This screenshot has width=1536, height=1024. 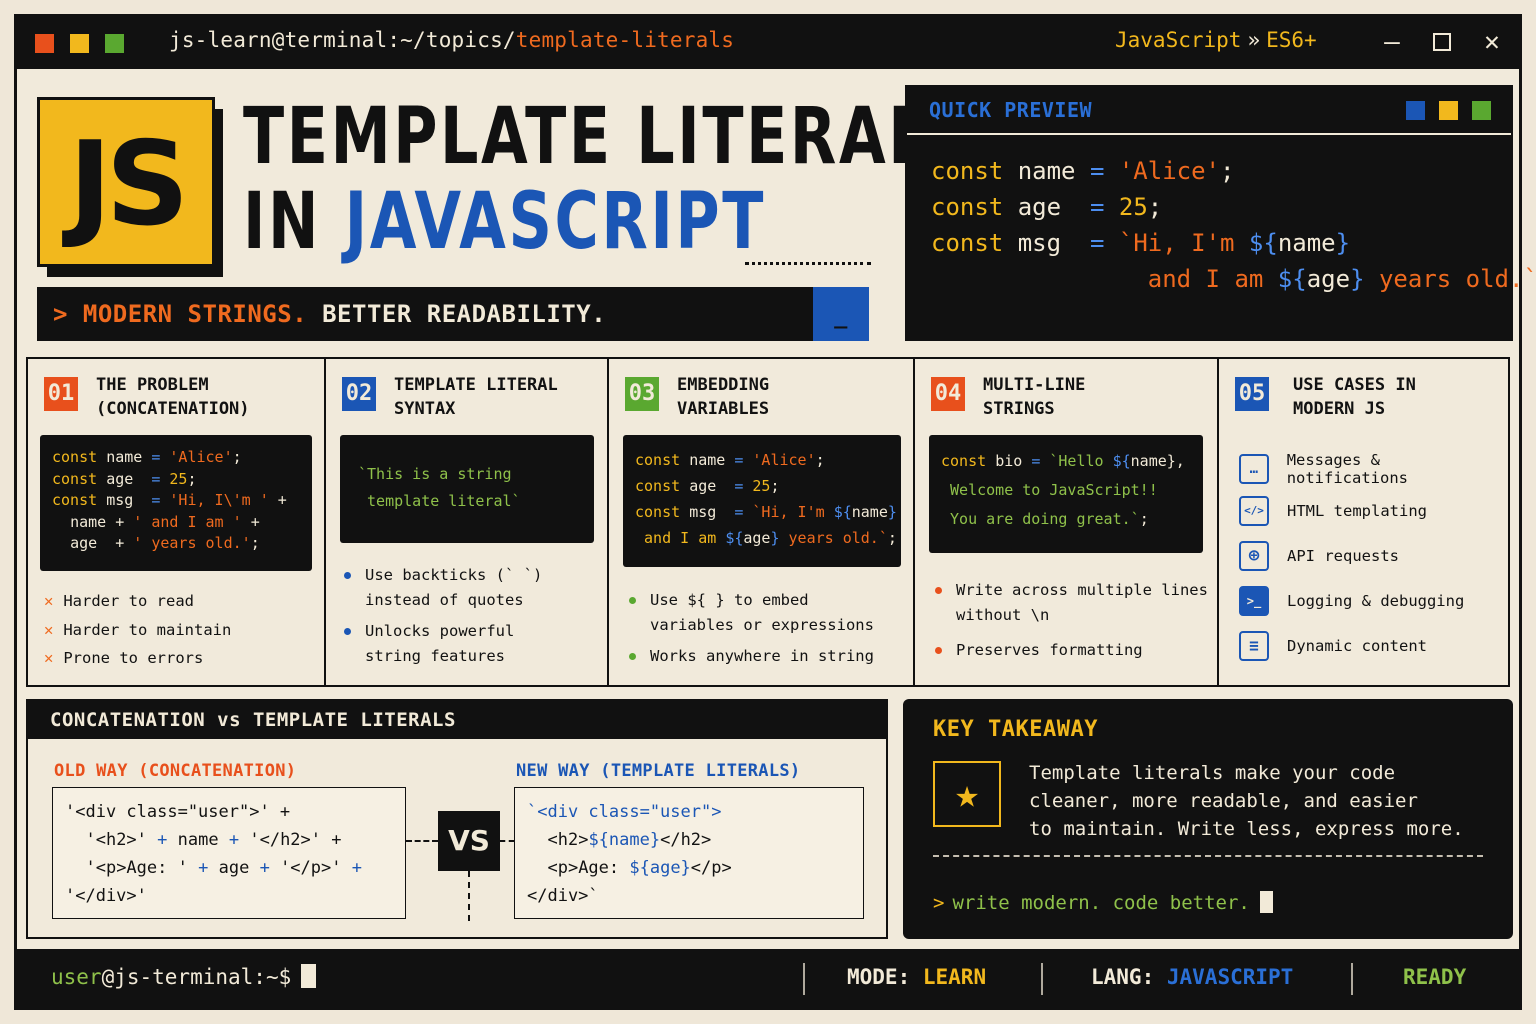 I want to click on lang-indicator: LANG: JAVASCRIPT, so click(x=1192, y=977).